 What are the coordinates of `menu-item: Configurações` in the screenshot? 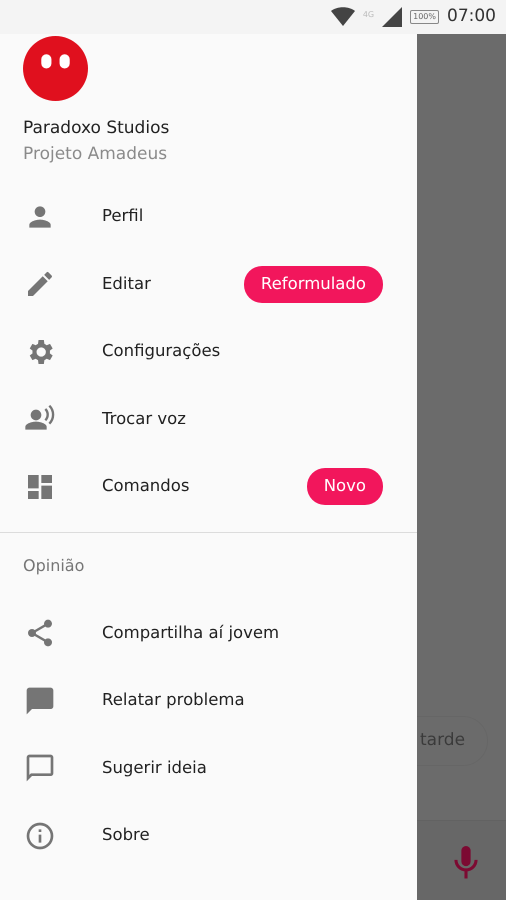 It's located at (208, 352).